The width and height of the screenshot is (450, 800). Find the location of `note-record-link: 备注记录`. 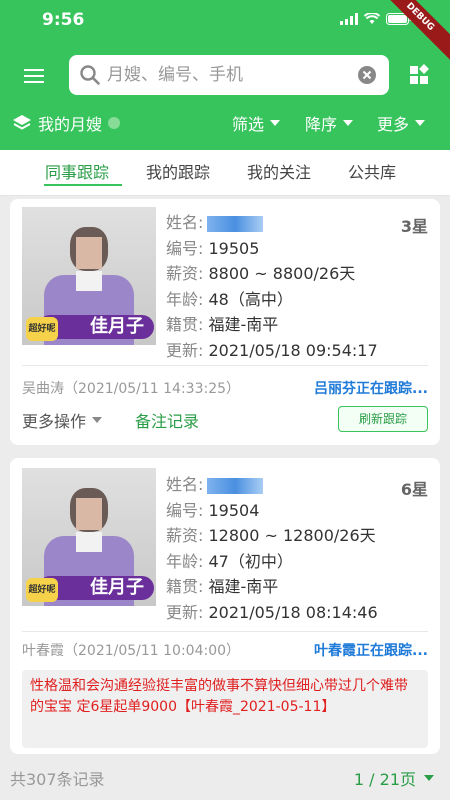

note-record-link: 备注记录 is located at coordinates (167, 420).